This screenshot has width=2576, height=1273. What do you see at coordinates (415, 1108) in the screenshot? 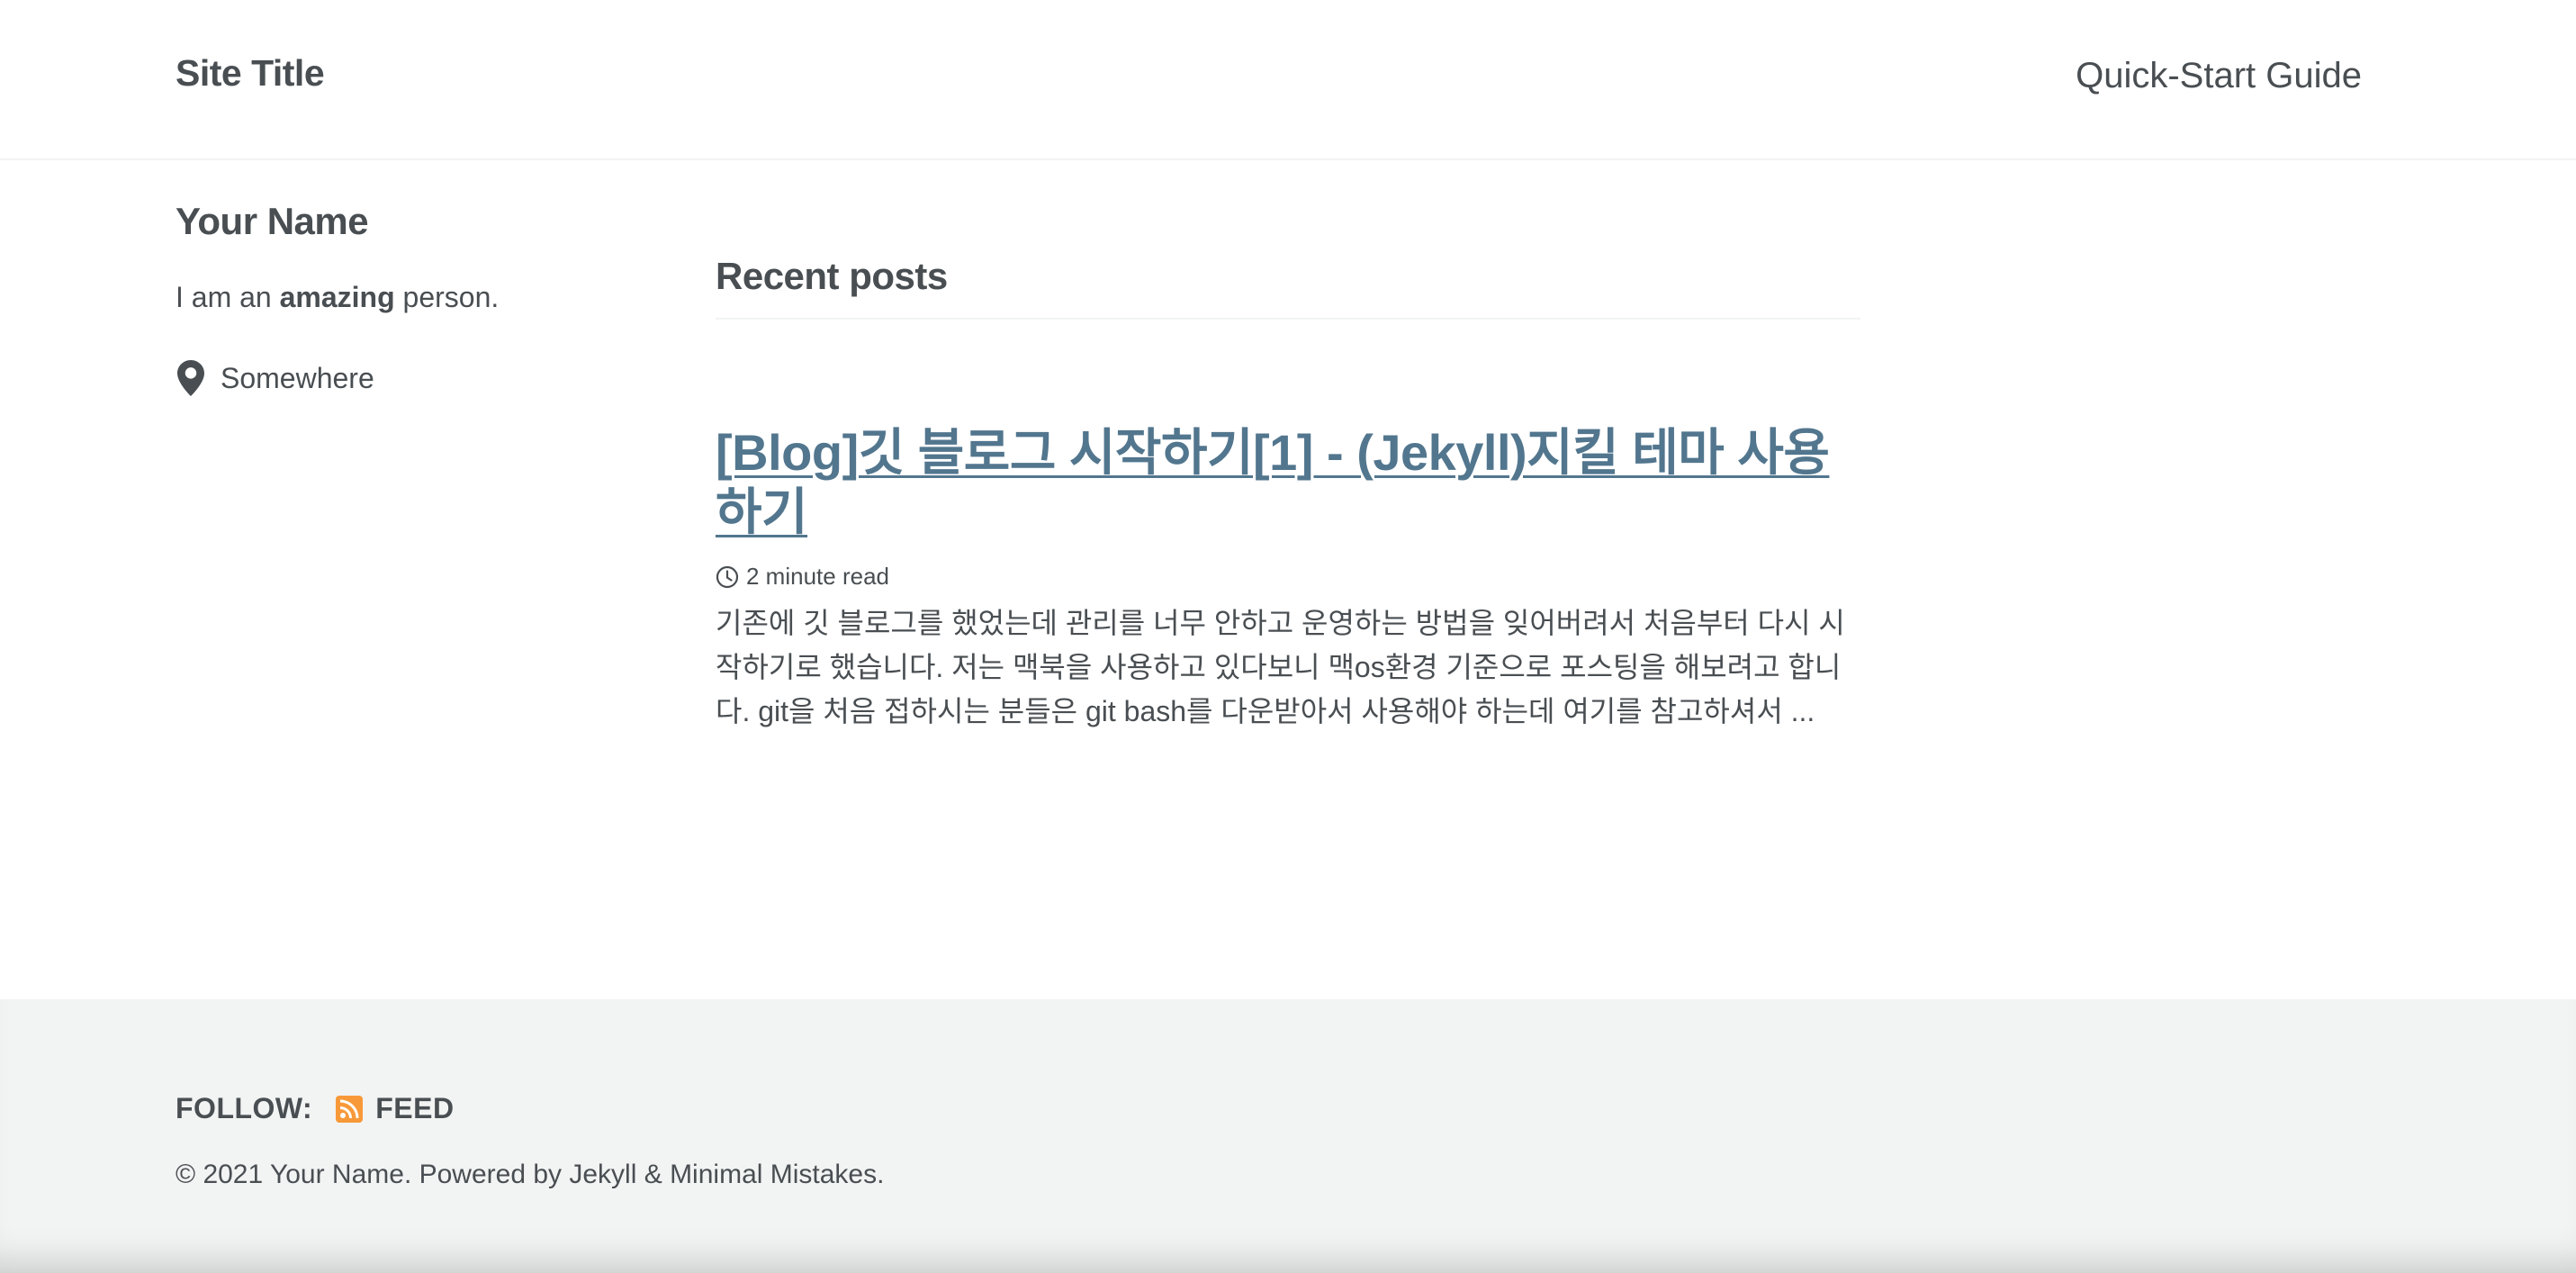
I see `feed-label: FEED` at bounding box center [415, 1108].